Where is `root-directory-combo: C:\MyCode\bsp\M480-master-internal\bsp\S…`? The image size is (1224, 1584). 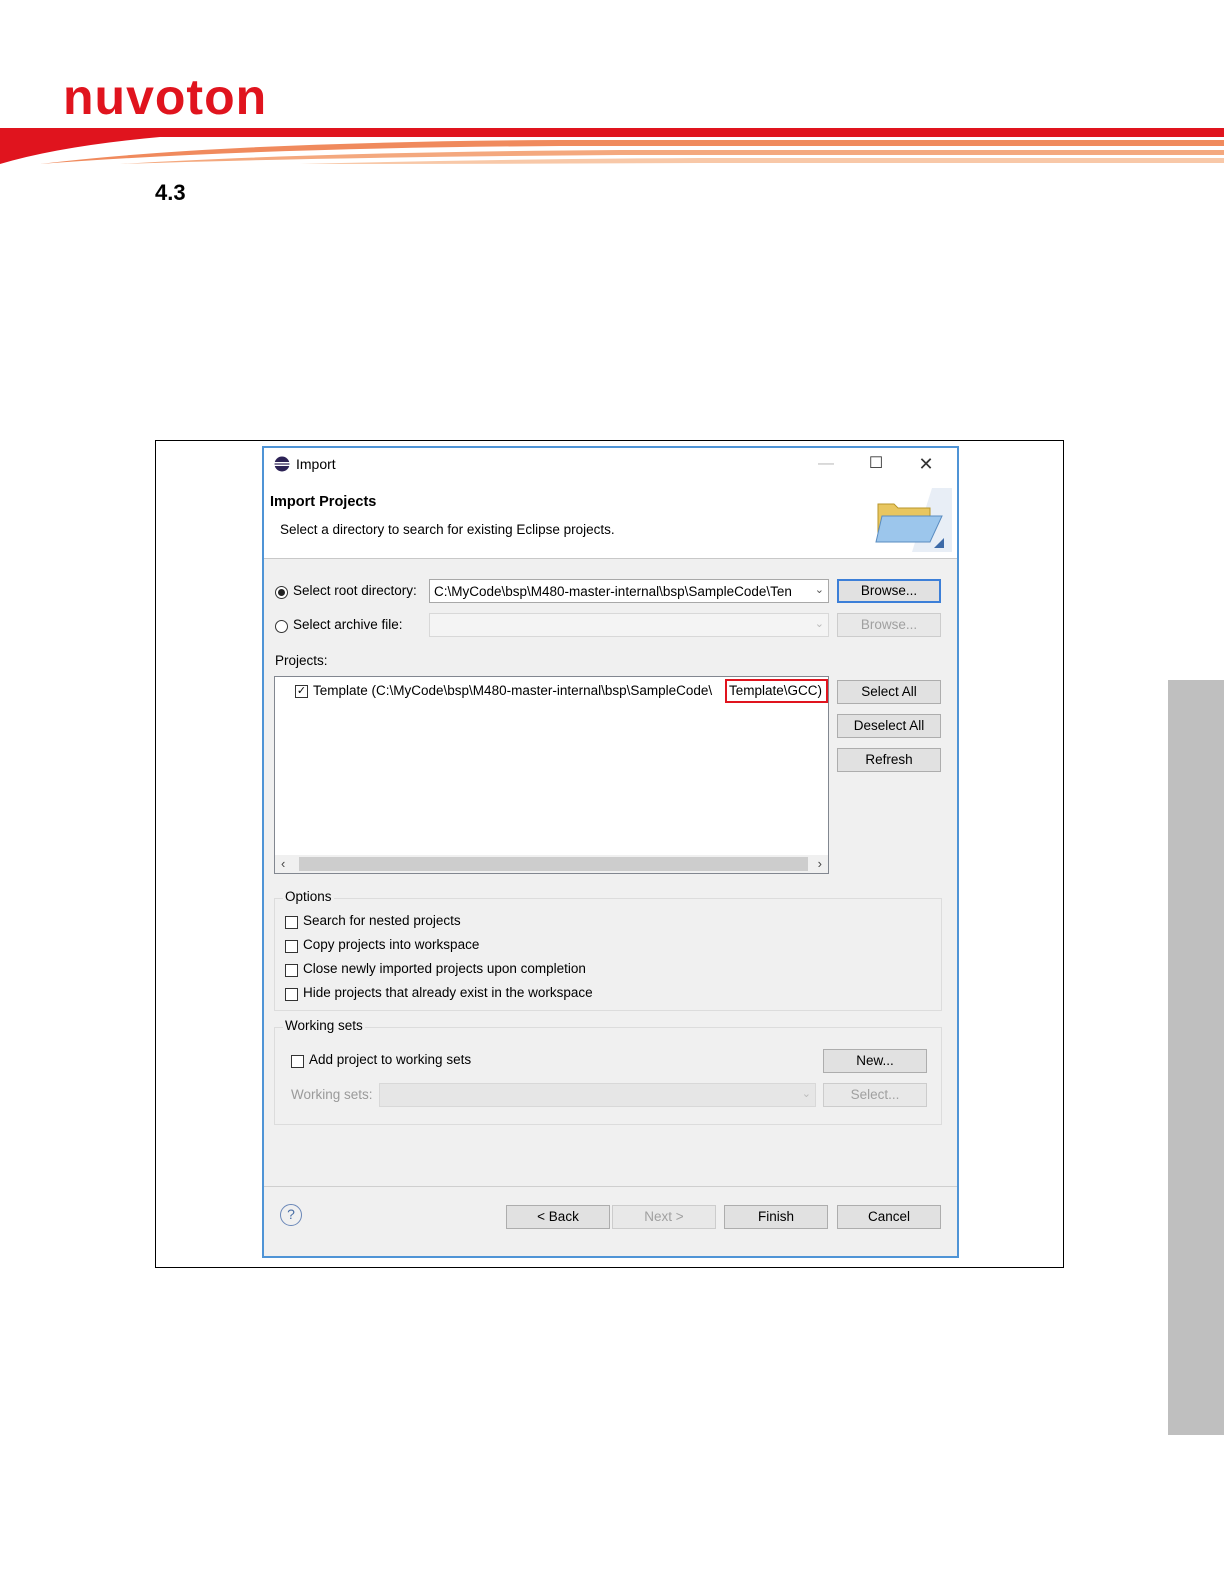
root-directory-combo: C:\MyCode\bsp\M480-master-internal\bsp\S… is located at coordinates (629, 591).